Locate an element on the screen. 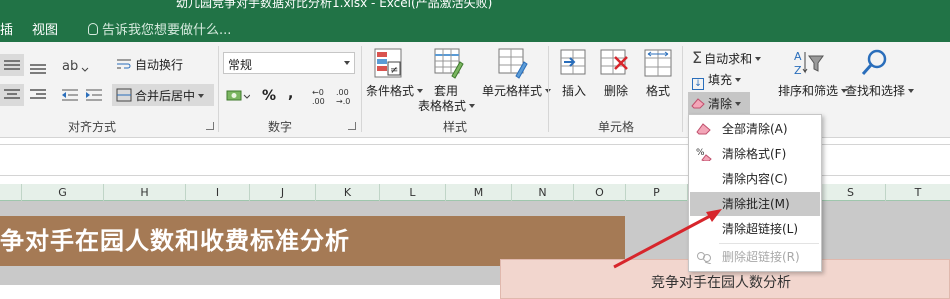  conditional-format-icon: ≠ is located at coordinates (389, 64).